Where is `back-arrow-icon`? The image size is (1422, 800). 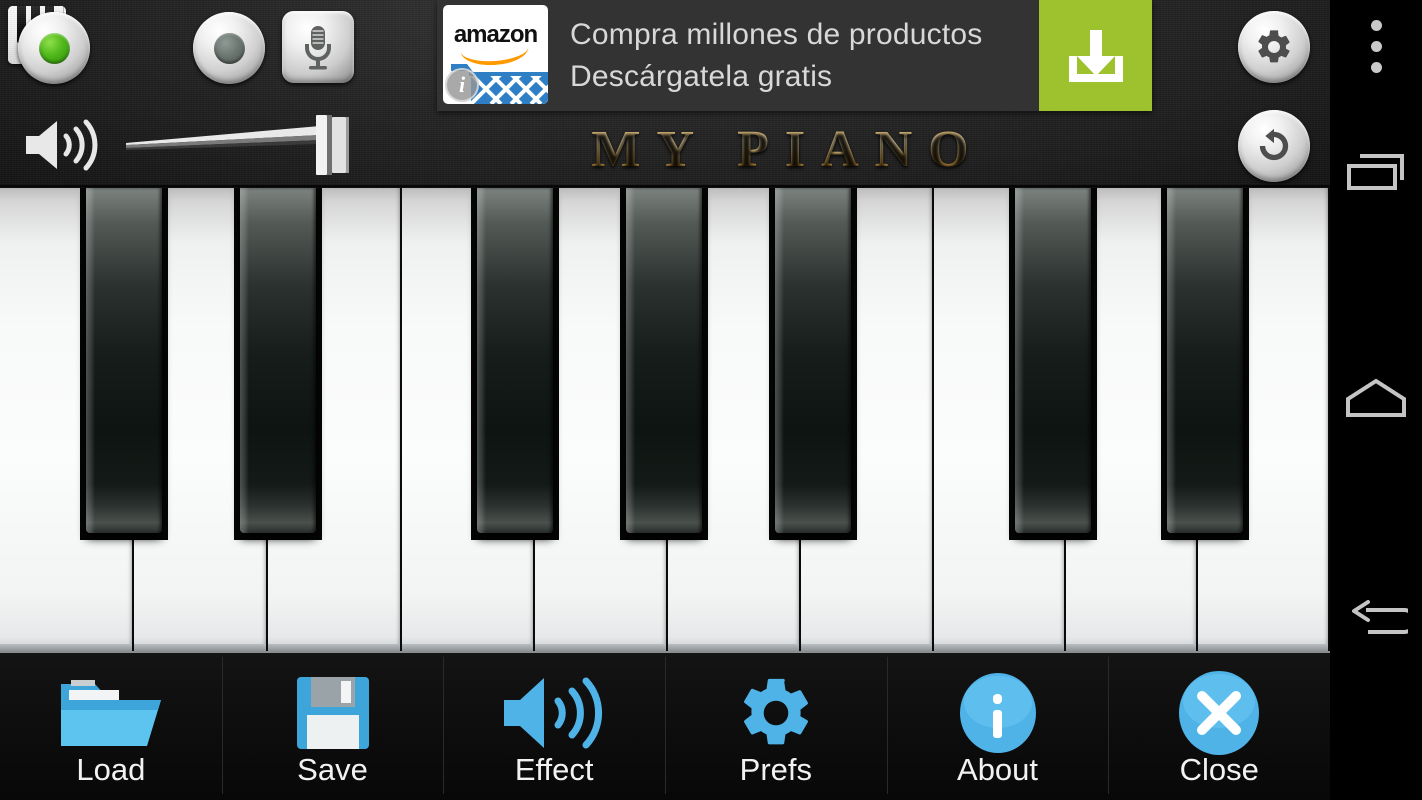
back-arrow-icon is located at coordinates (1380, 617).